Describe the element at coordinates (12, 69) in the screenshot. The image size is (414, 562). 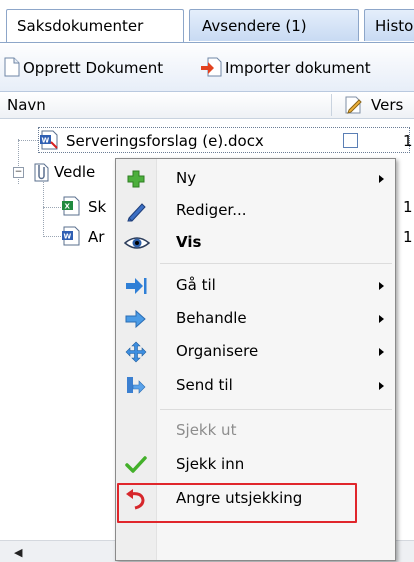
I see `new-document-icon` at that location.